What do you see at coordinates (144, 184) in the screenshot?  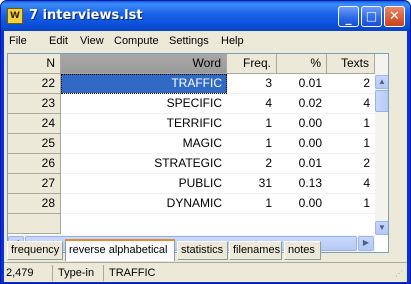 I see `word-cell: PUBLIC` at bounding box center [144, 184].